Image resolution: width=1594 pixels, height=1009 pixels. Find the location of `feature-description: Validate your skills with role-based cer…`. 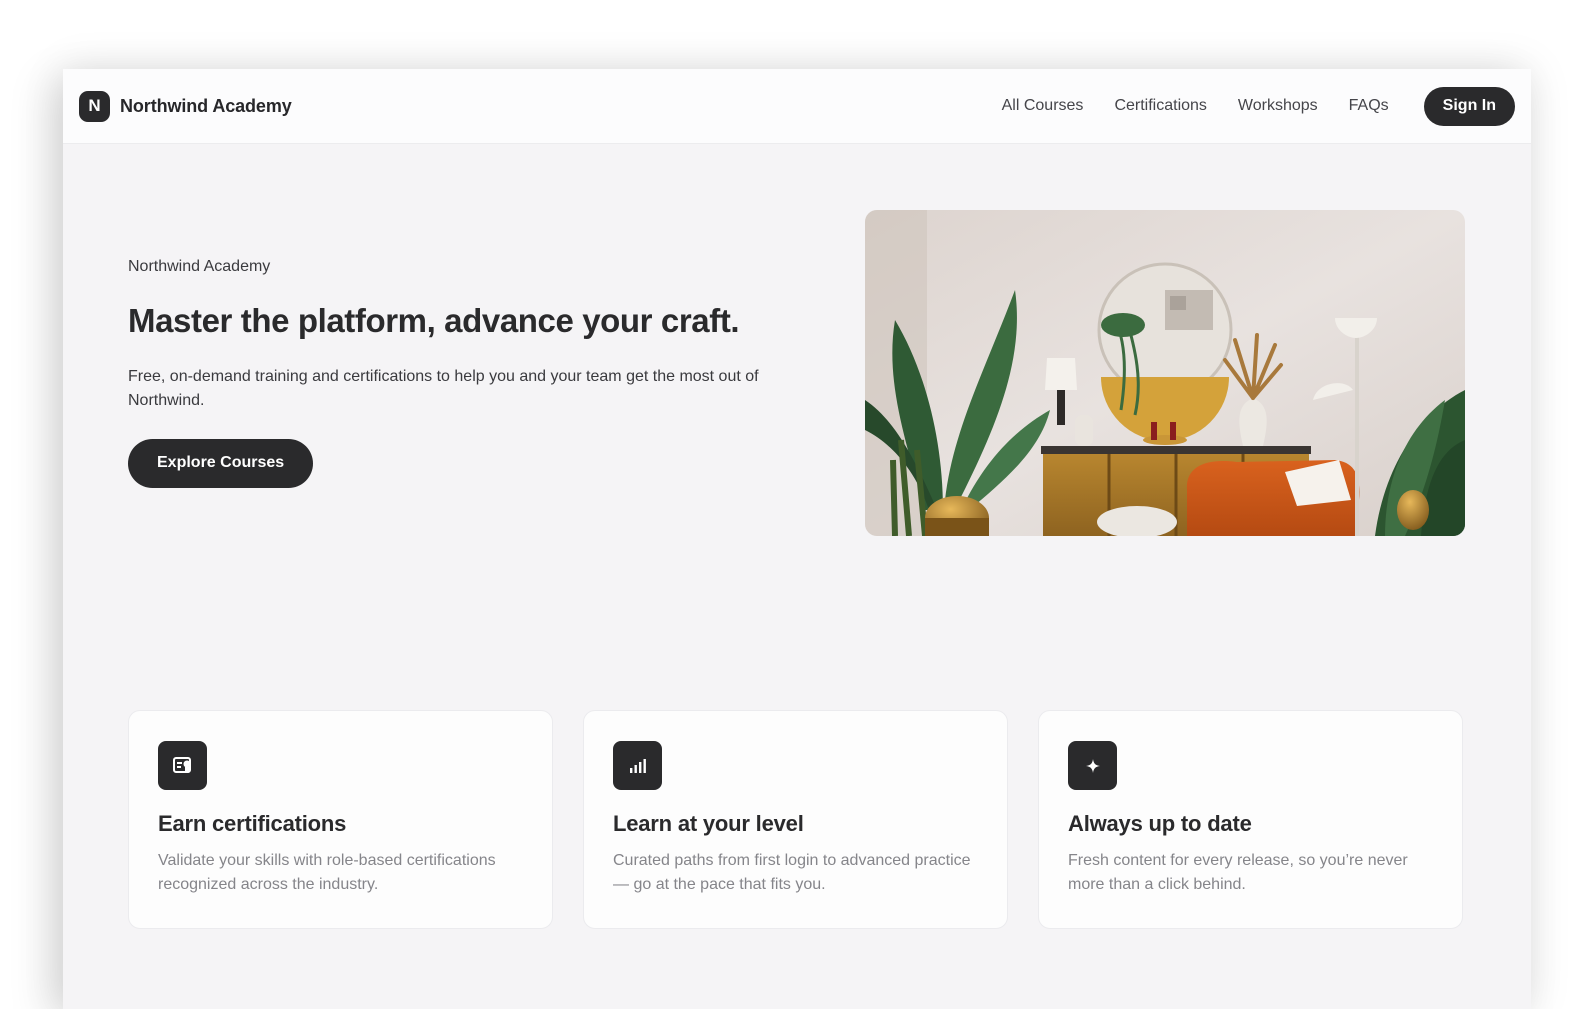

feature-description: Validate your skills with role-based cer… is located at coordinates (327, 872).